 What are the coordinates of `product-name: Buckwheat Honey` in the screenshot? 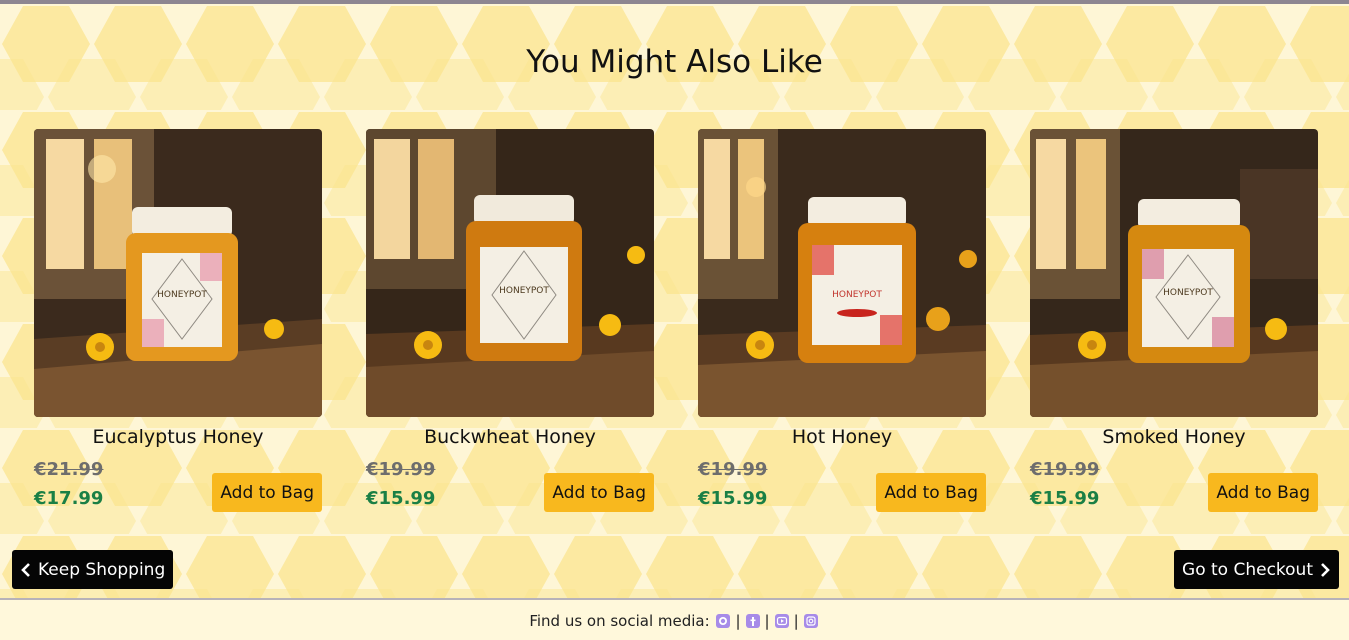 It's located at (510, 437).